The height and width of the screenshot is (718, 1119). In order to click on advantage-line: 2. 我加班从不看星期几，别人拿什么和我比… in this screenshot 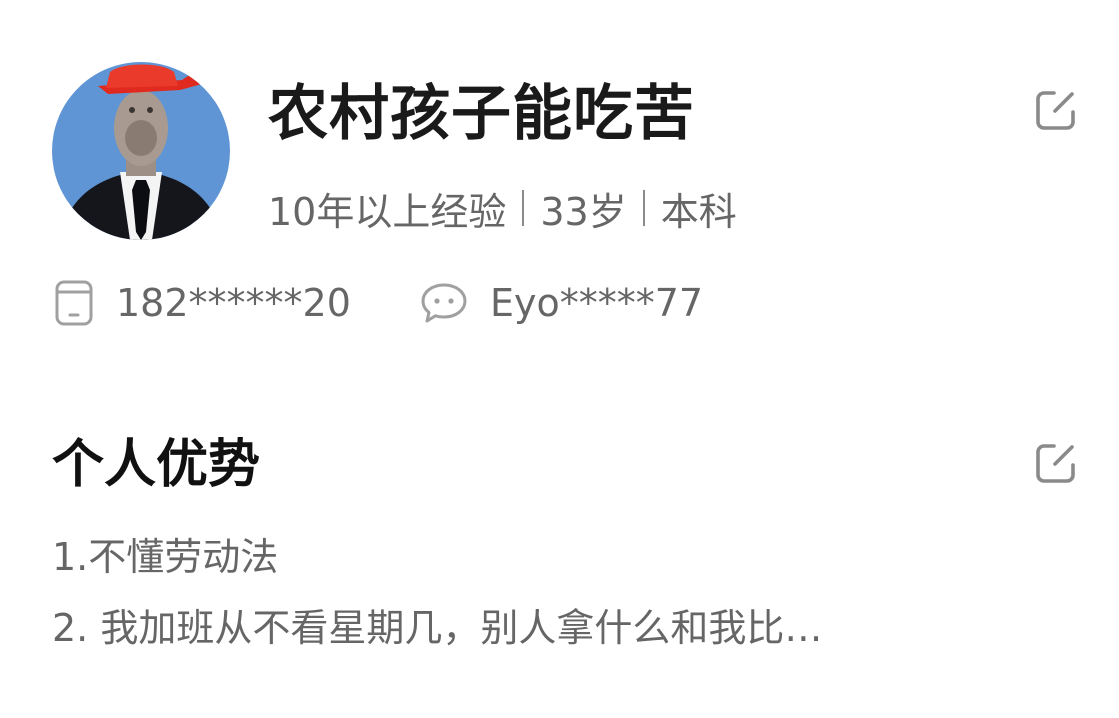, I will do `click(437, 628)`.